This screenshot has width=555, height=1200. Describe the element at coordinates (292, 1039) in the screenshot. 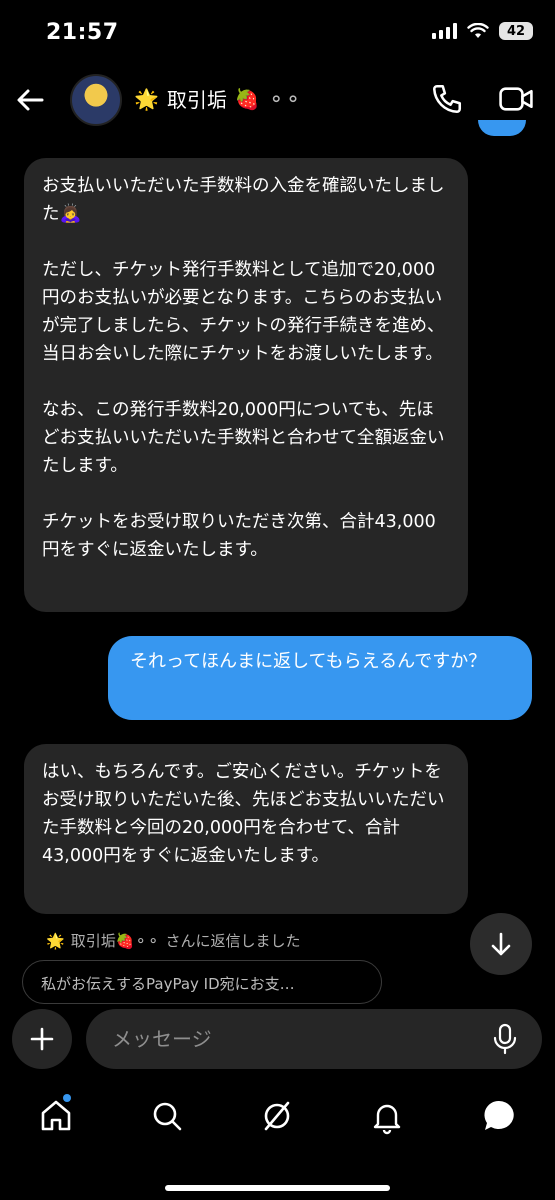

I see `message-input` at that location.